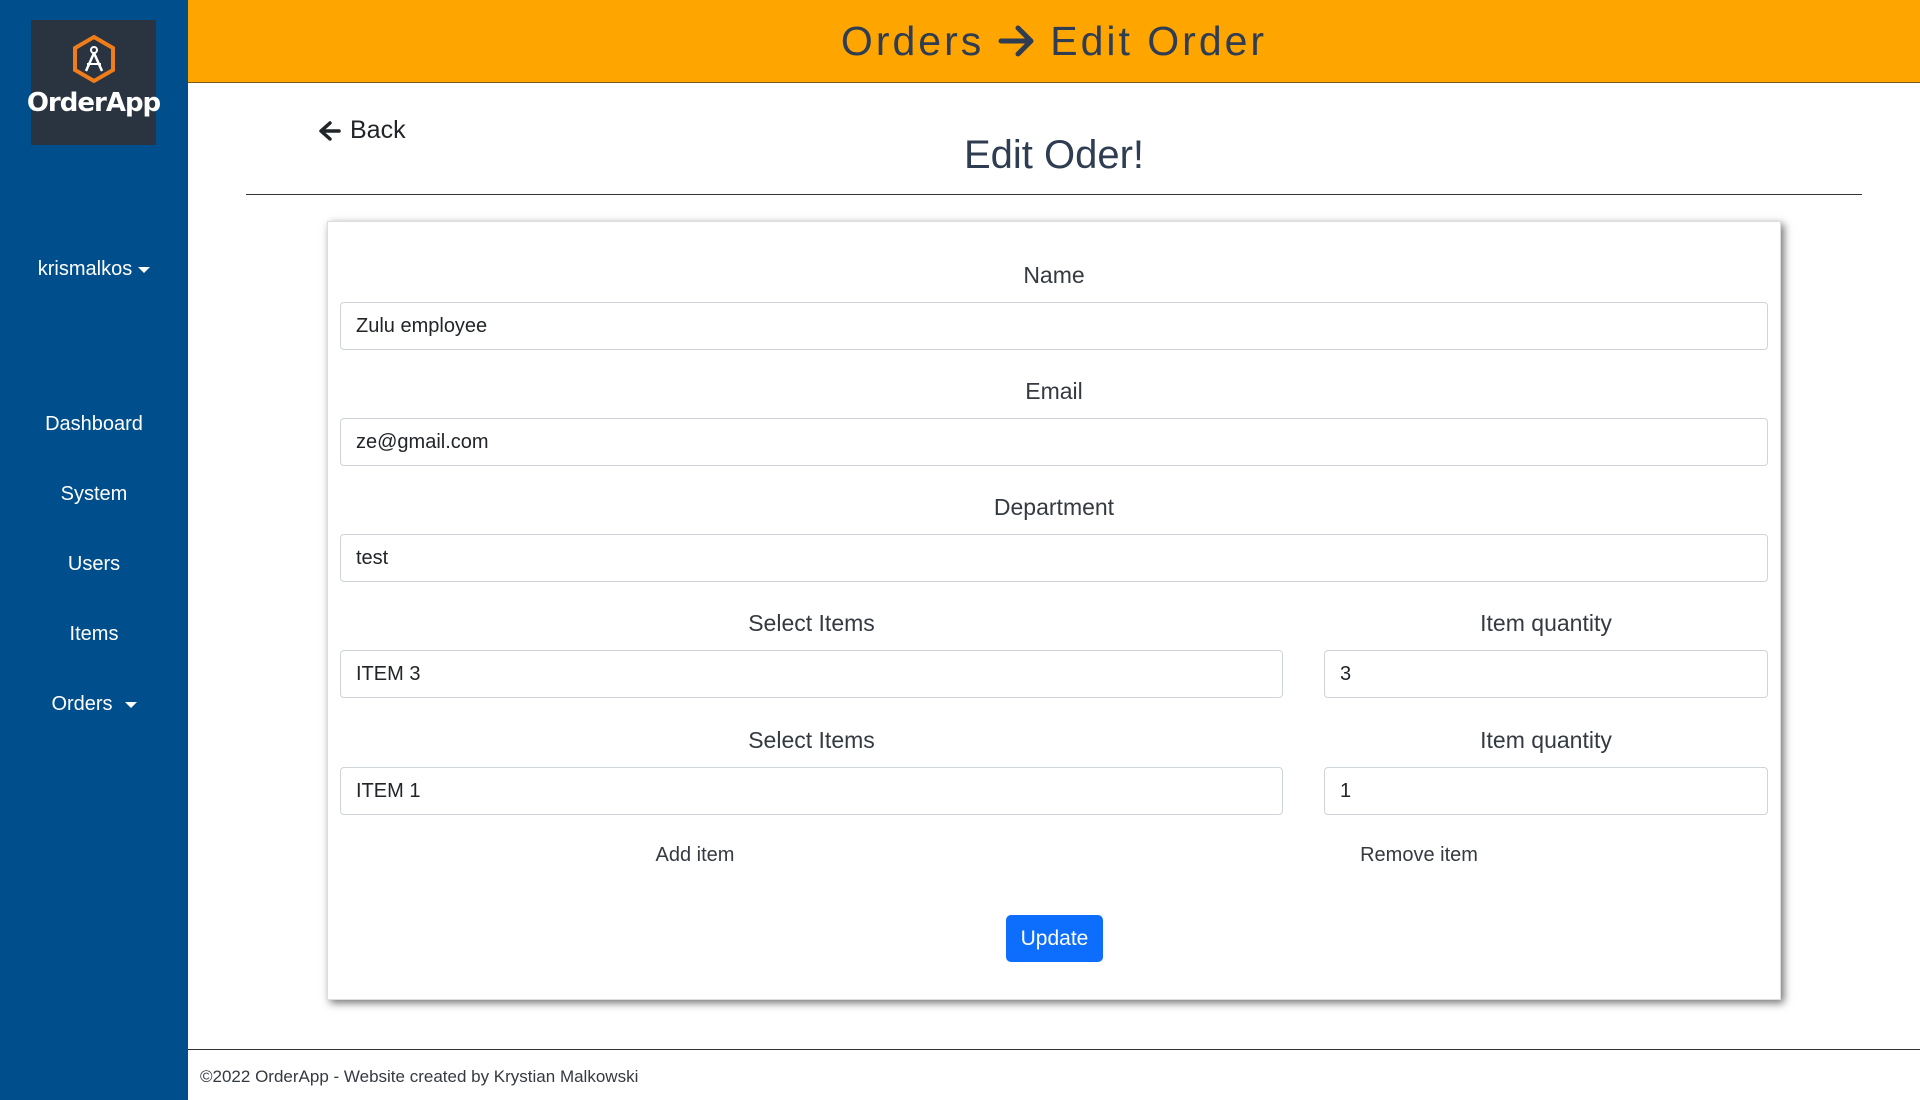 The height and width of the screenshot is (1100, 1920). What do you see at coordinates (93, 59) in the screenshot?
I see `compass-hexagon-icon` at bounding box center [93, 59].